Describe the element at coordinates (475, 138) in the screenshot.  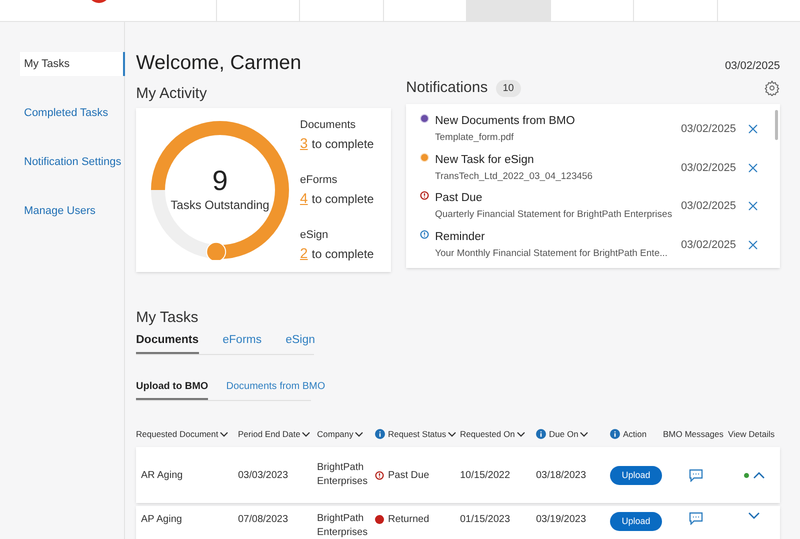
I see `notification-detail: Template_form.pdf` at that location.